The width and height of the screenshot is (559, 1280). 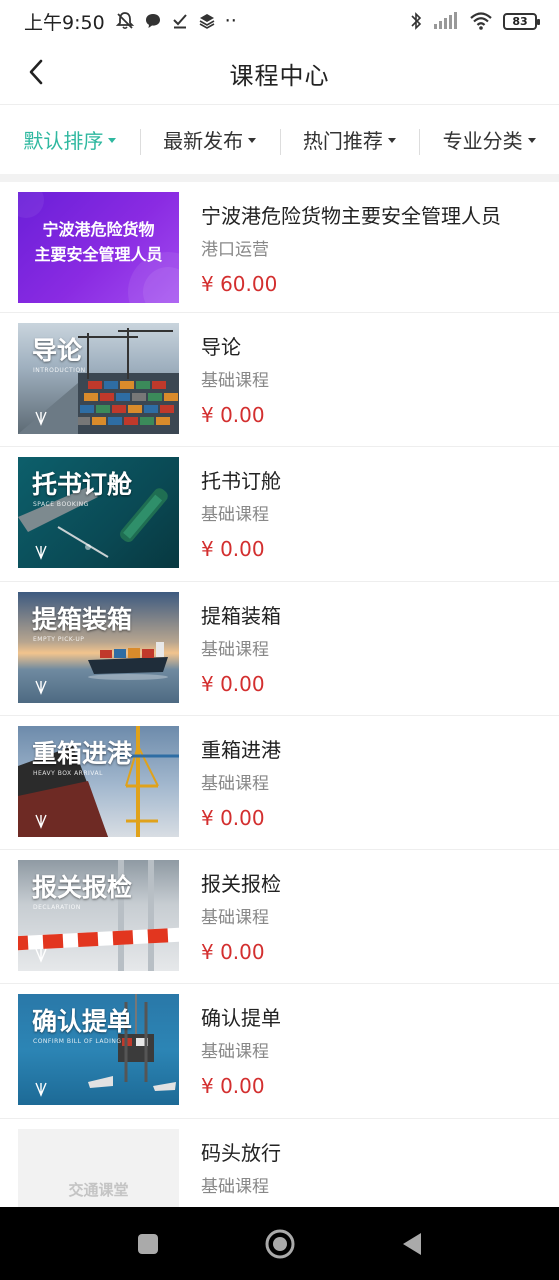 I want to click on course-item: 交通课堂 码头放行 基础课程, so click(x=279, y=1163).